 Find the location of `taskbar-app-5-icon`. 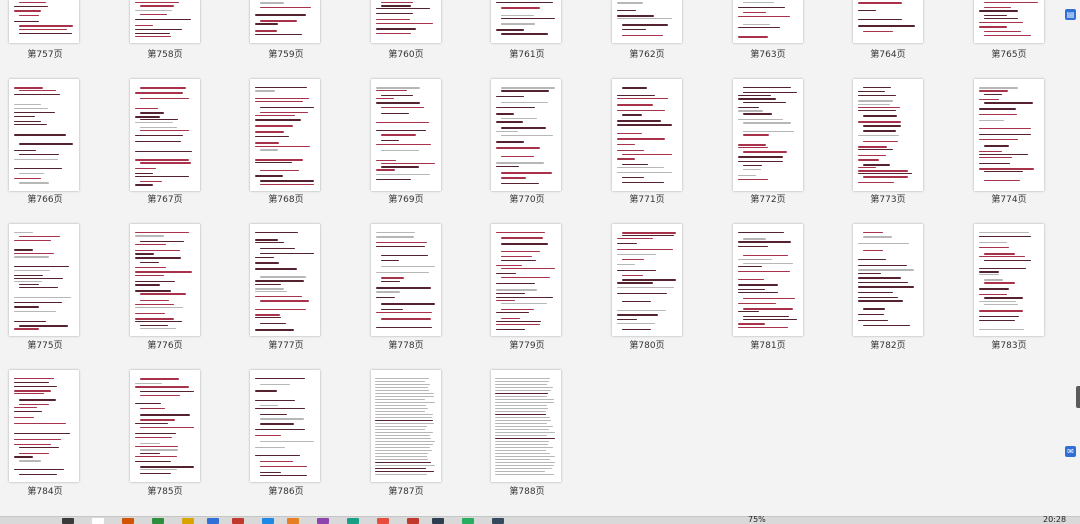

taskbar-app-5-icon is located at coordinates (213, 521).